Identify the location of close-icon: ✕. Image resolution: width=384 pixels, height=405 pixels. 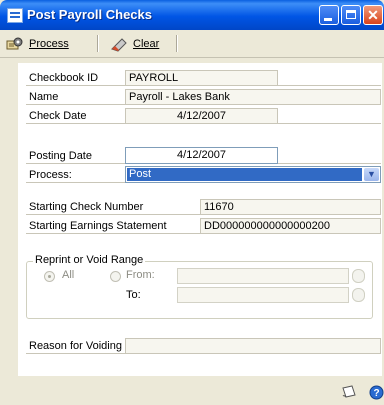
(373, 15).